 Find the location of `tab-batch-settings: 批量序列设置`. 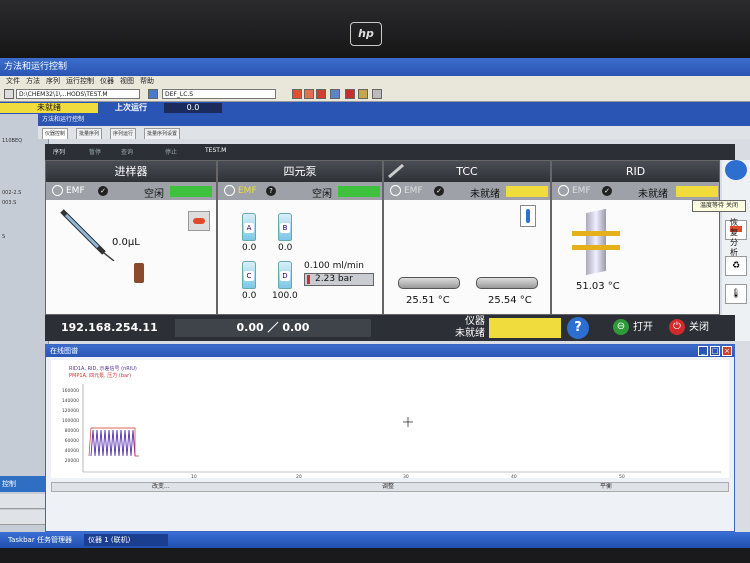

tab-batch-settings: 批量序列设置 is located at coordinates (162, 133).